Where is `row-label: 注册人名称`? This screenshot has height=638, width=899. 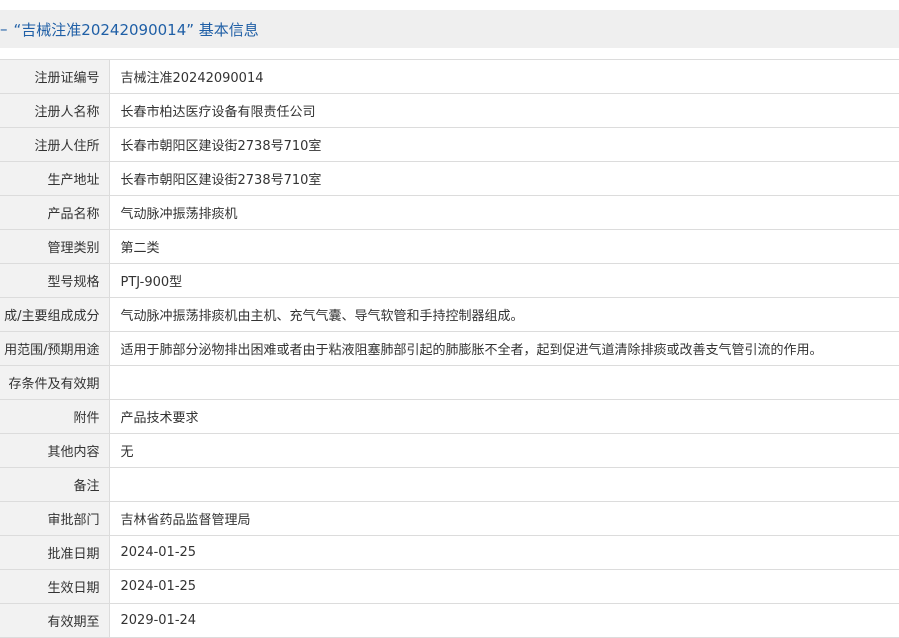 row-label: 注册人名称 is located at coordinates (55, 110).